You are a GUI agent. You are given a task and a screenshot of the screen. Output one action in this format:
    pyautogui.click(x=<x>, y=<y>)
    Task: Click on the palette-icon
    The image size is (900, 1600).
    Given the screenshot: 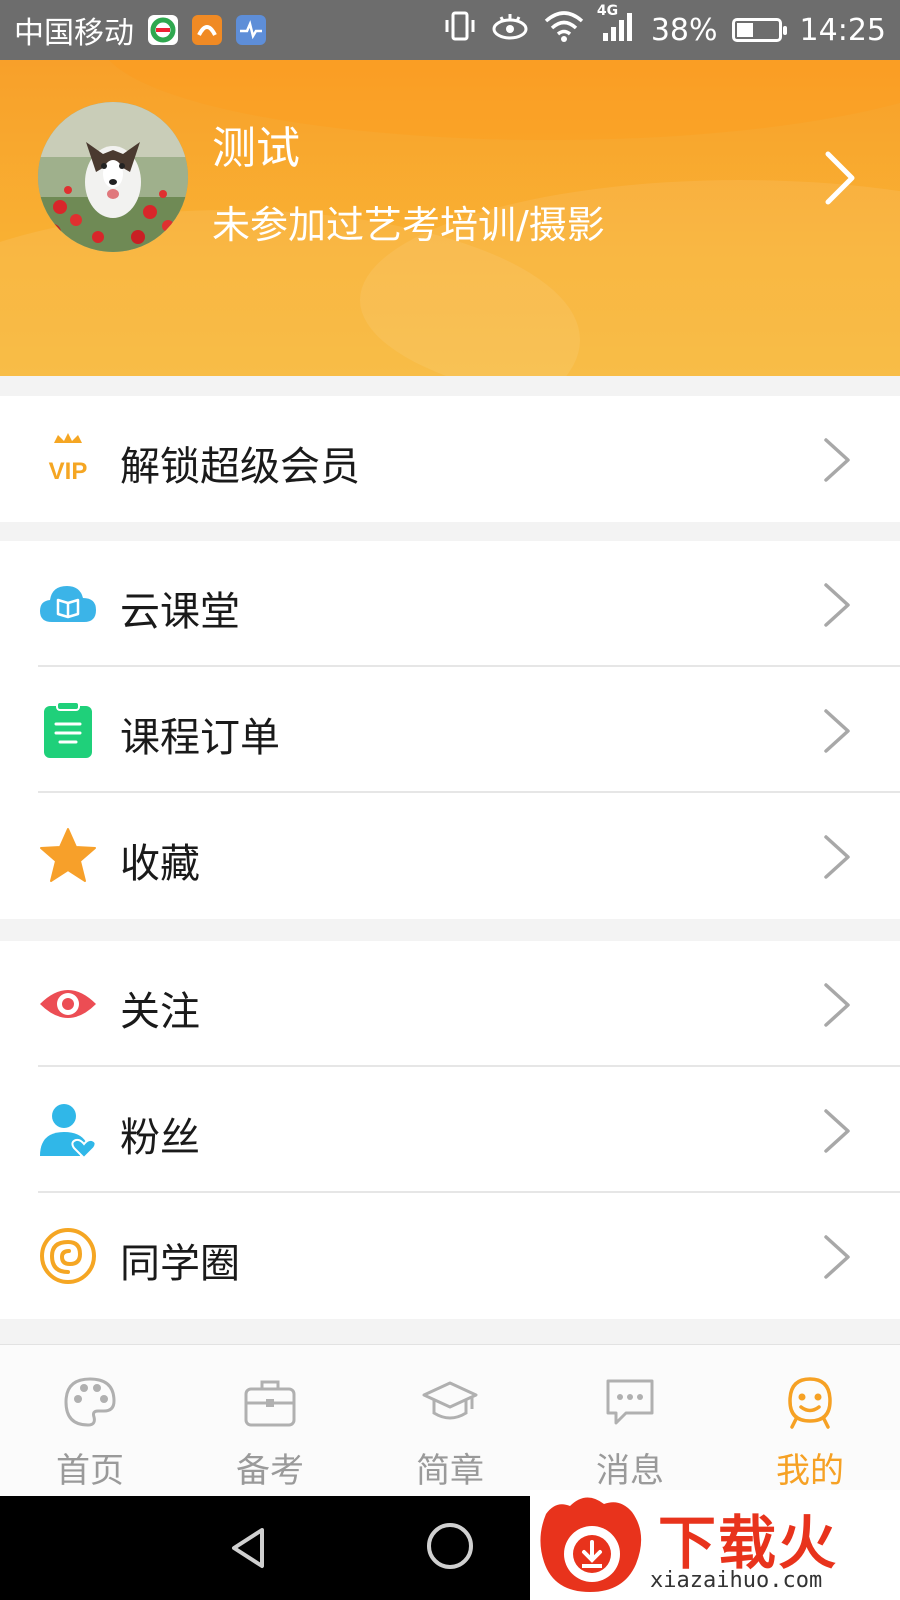 What is the action you would take?
    pyautogui.click(x=90, y=1402)
    